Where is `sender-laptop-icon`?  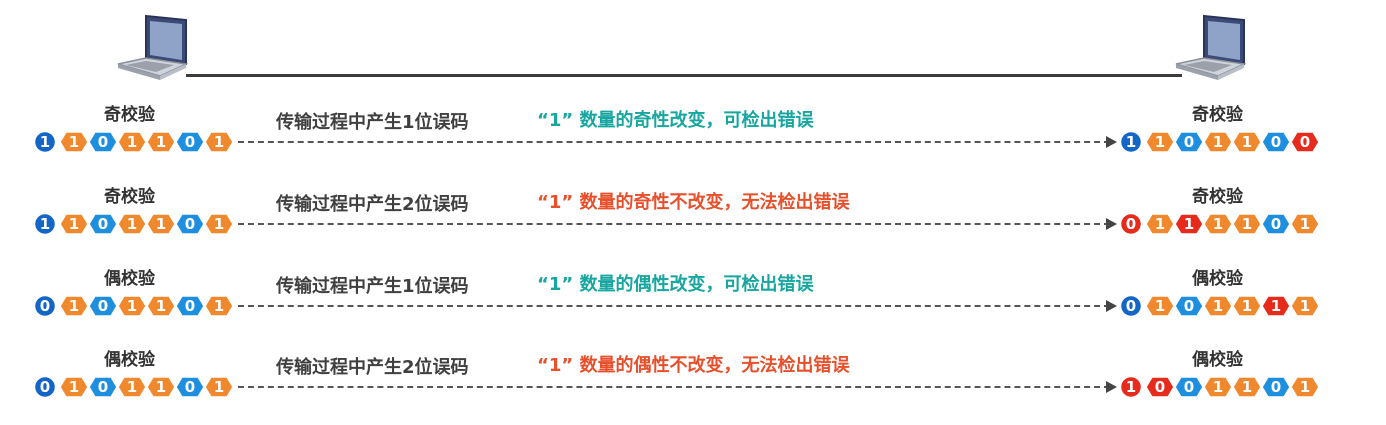
sender-laptop-icon is located at coordinates (155, 50).